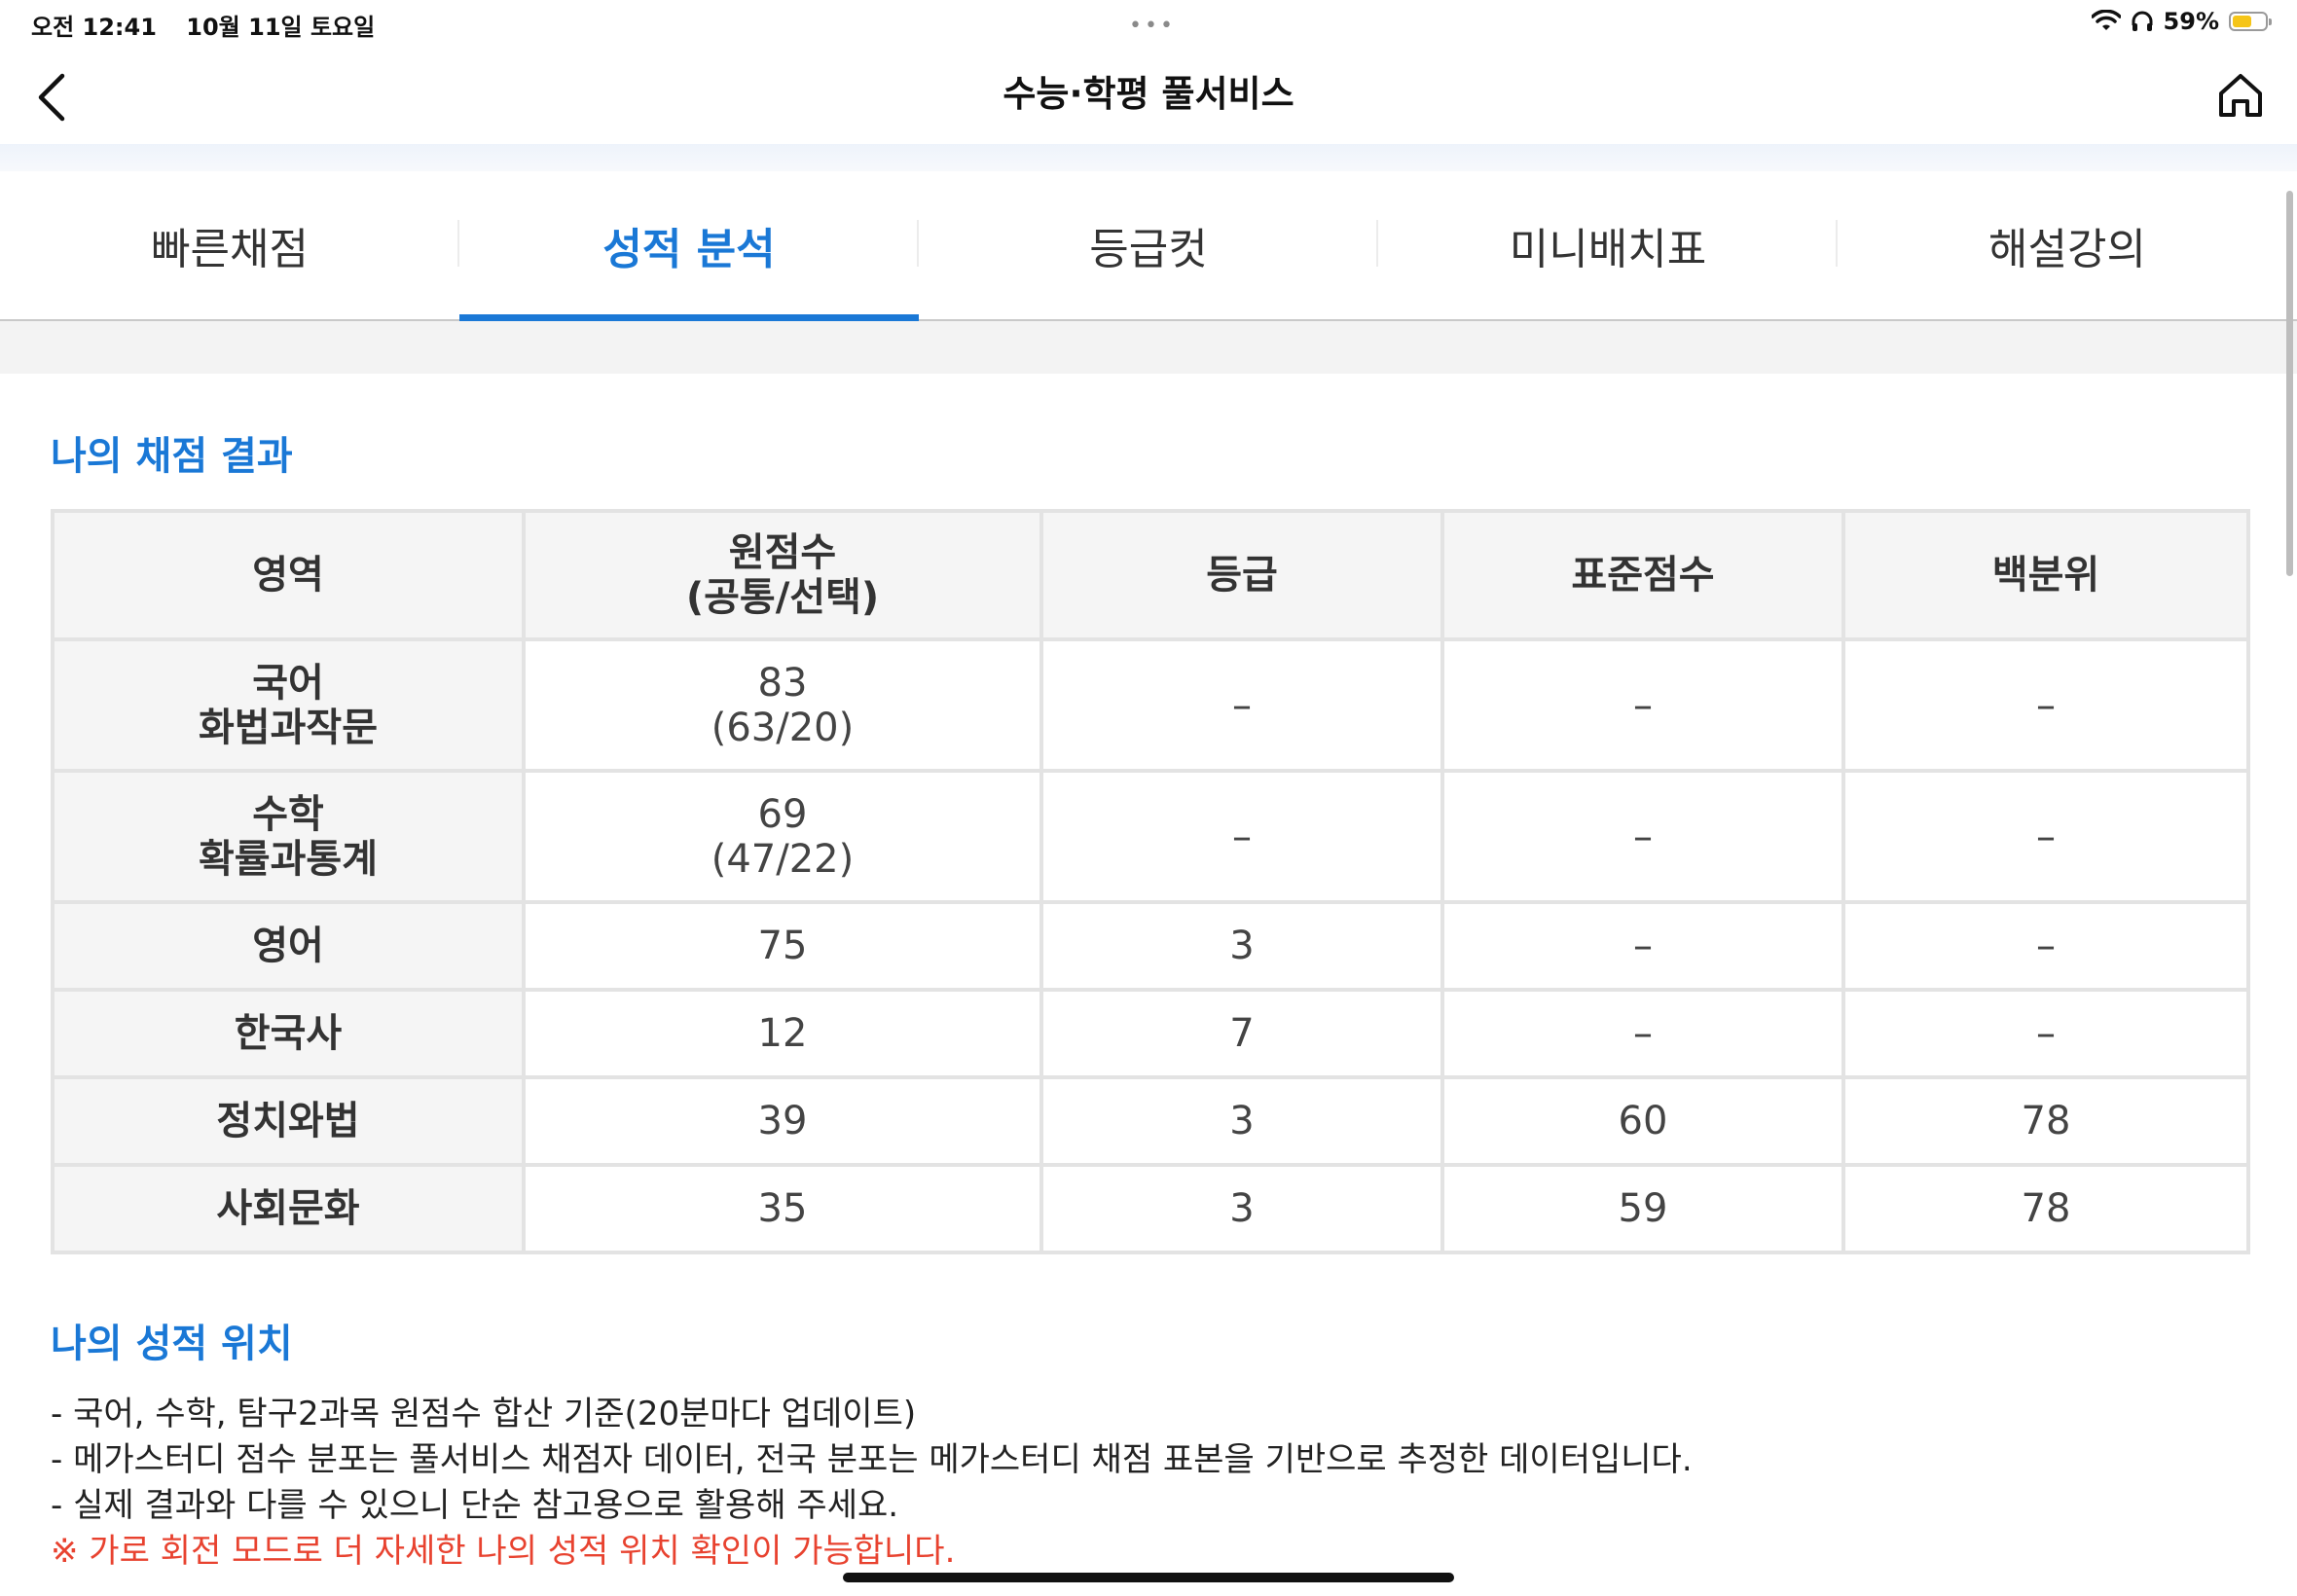 Image resolution: width=2297 pixels, height=1596 pixels. I want to click on header-percentile: 백분위, so click(2045, 575).